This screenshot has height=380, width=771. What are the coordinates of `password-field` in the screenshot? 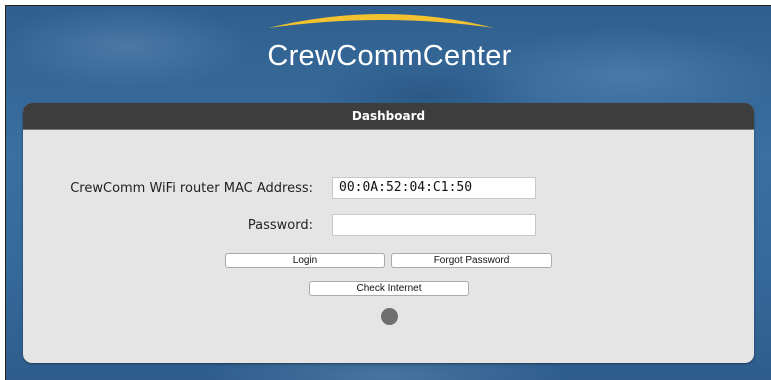 It's located at (434, 225).